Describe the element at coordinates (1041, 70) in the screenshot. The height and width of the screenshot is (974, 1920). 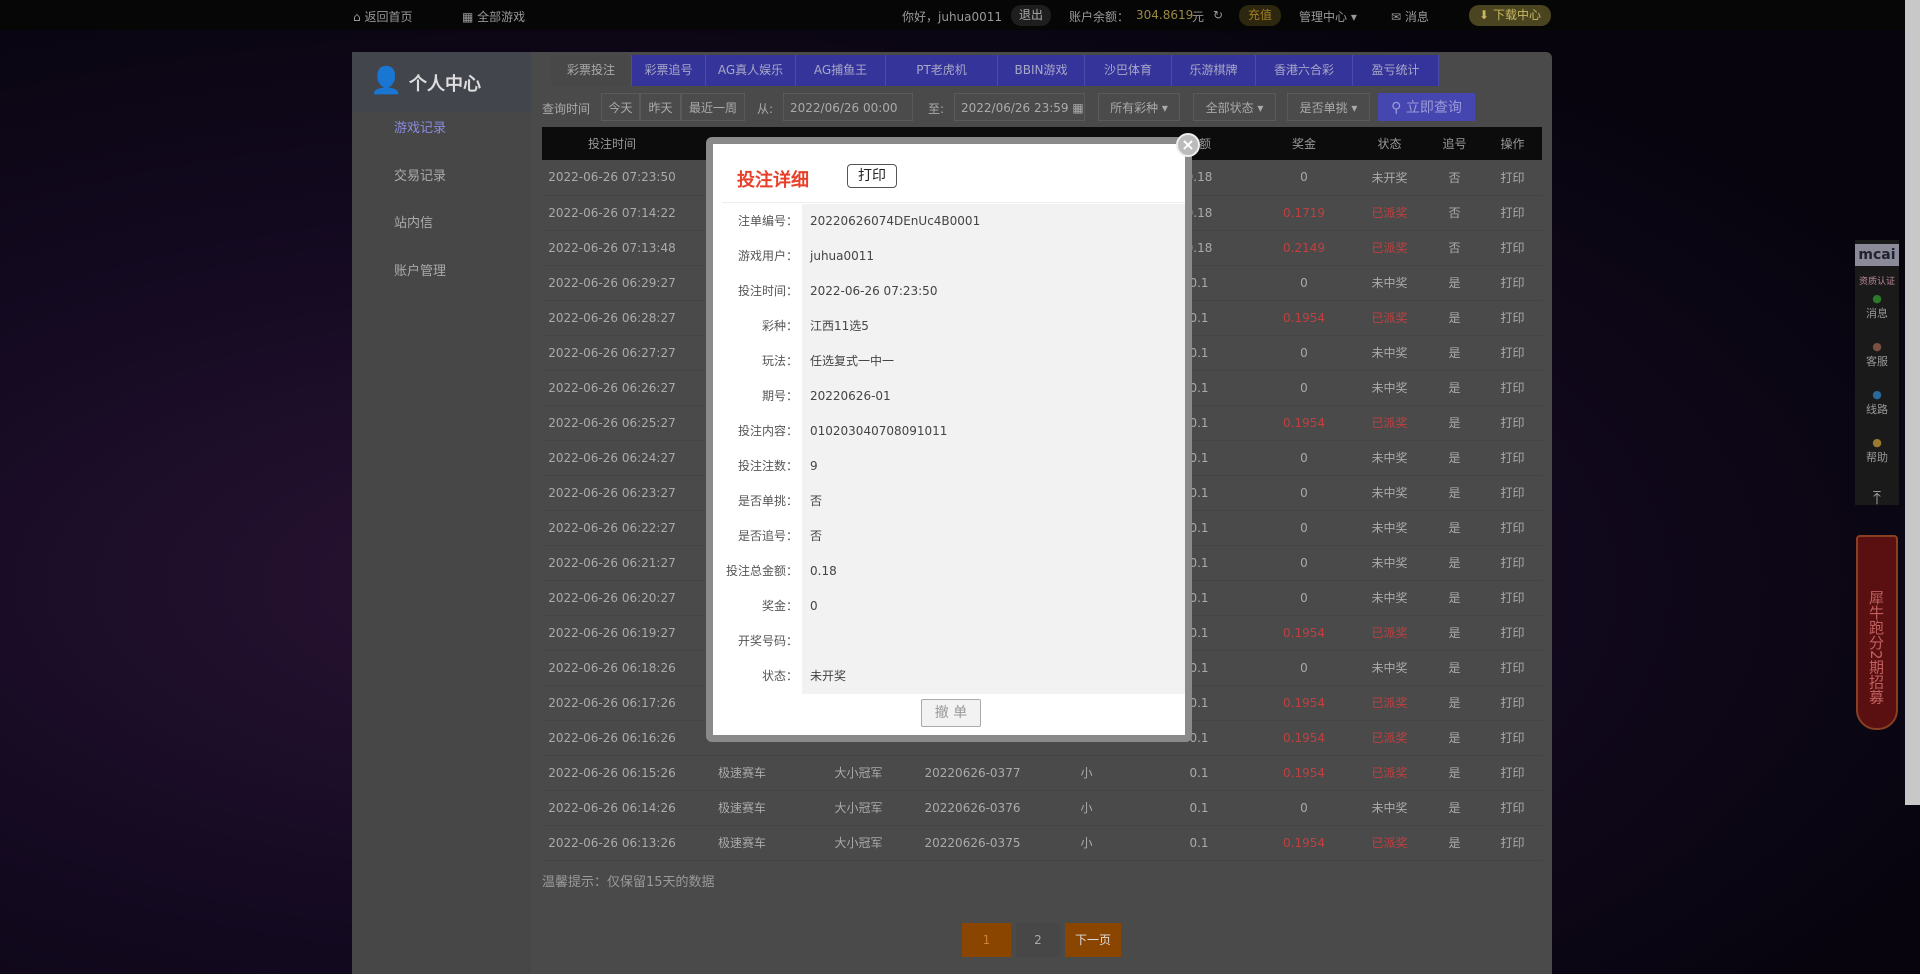
I see `tab-6: BBIN游戏` at that location.